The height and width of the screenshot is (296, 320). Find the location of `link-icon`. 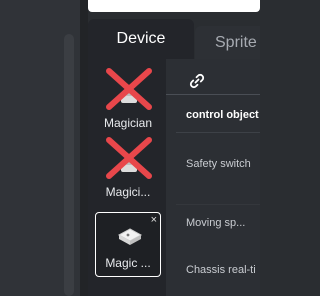

link-icon is located at coordinates (197, 81).